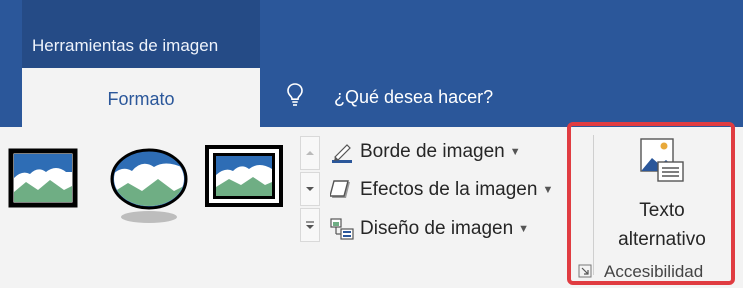 This screenshot has height=288, width=743. I want to click on tab-formato: Formato, so click(141, 97).